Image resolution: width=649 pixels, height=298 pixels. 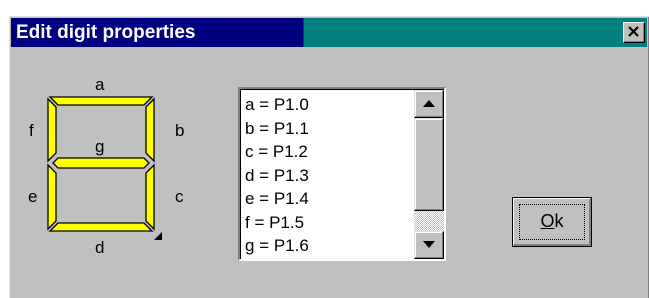 What do you see at coordinates (150, 197) in the screenshot?
I see `segment-c` at bounding box center [150, 197].